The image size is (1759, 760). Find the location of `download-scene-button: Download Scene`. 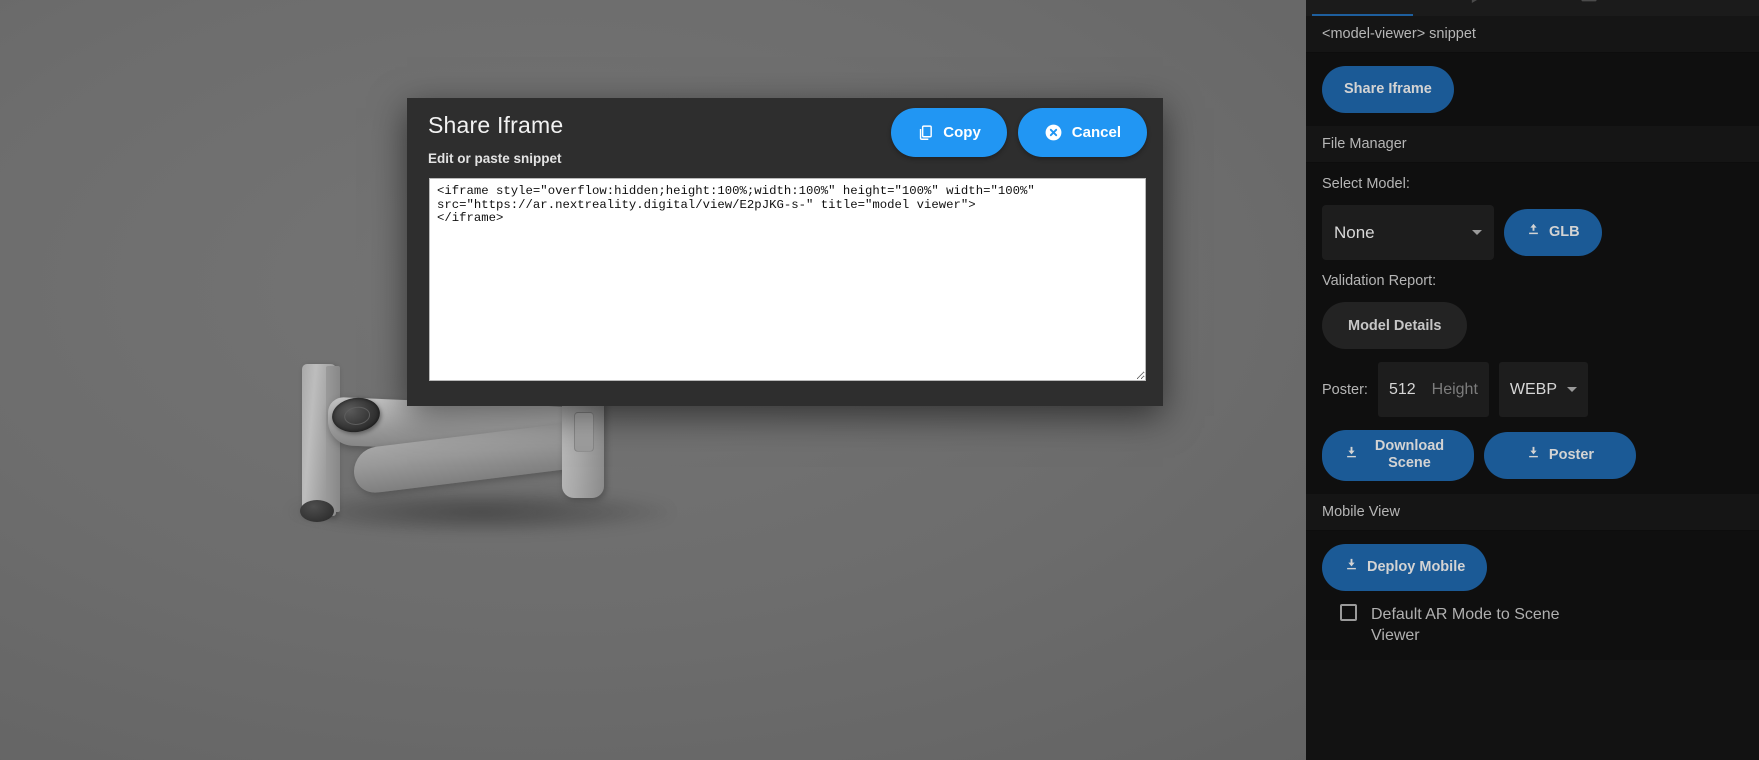

download-scene-button: Download Scene is located at coordinates (1398, 455).